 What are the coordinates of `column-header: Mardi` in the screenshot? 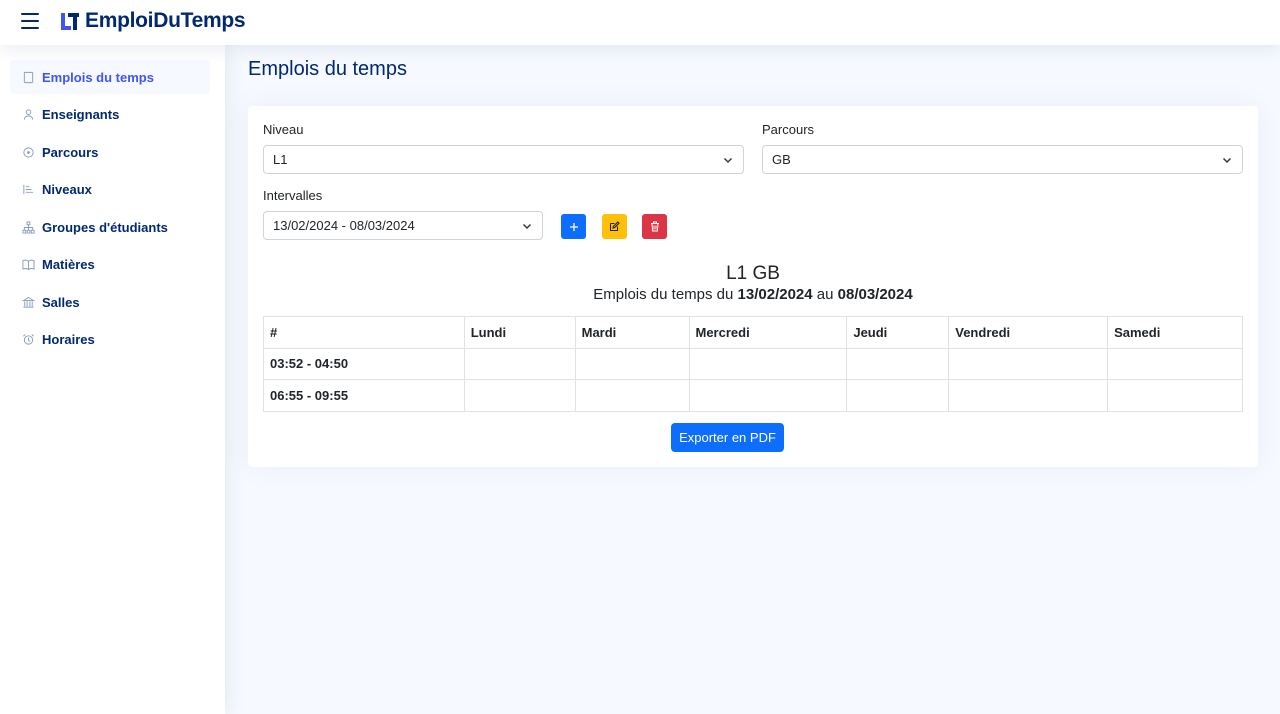 It's located at (632, 332).